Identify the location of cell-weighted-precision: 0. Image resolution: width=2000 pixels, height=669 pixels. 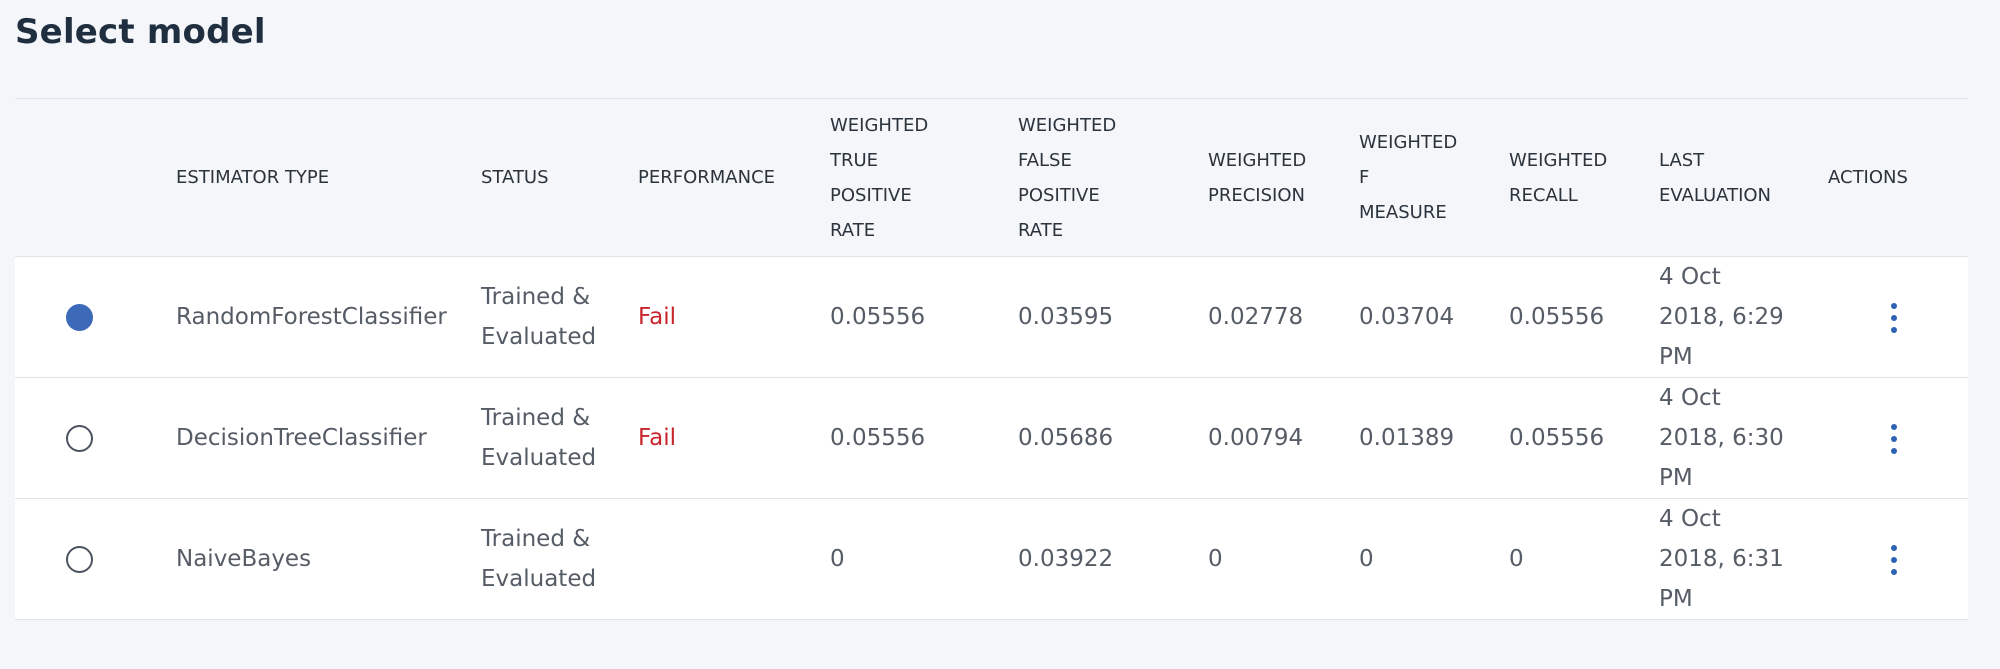
(1215, 559).